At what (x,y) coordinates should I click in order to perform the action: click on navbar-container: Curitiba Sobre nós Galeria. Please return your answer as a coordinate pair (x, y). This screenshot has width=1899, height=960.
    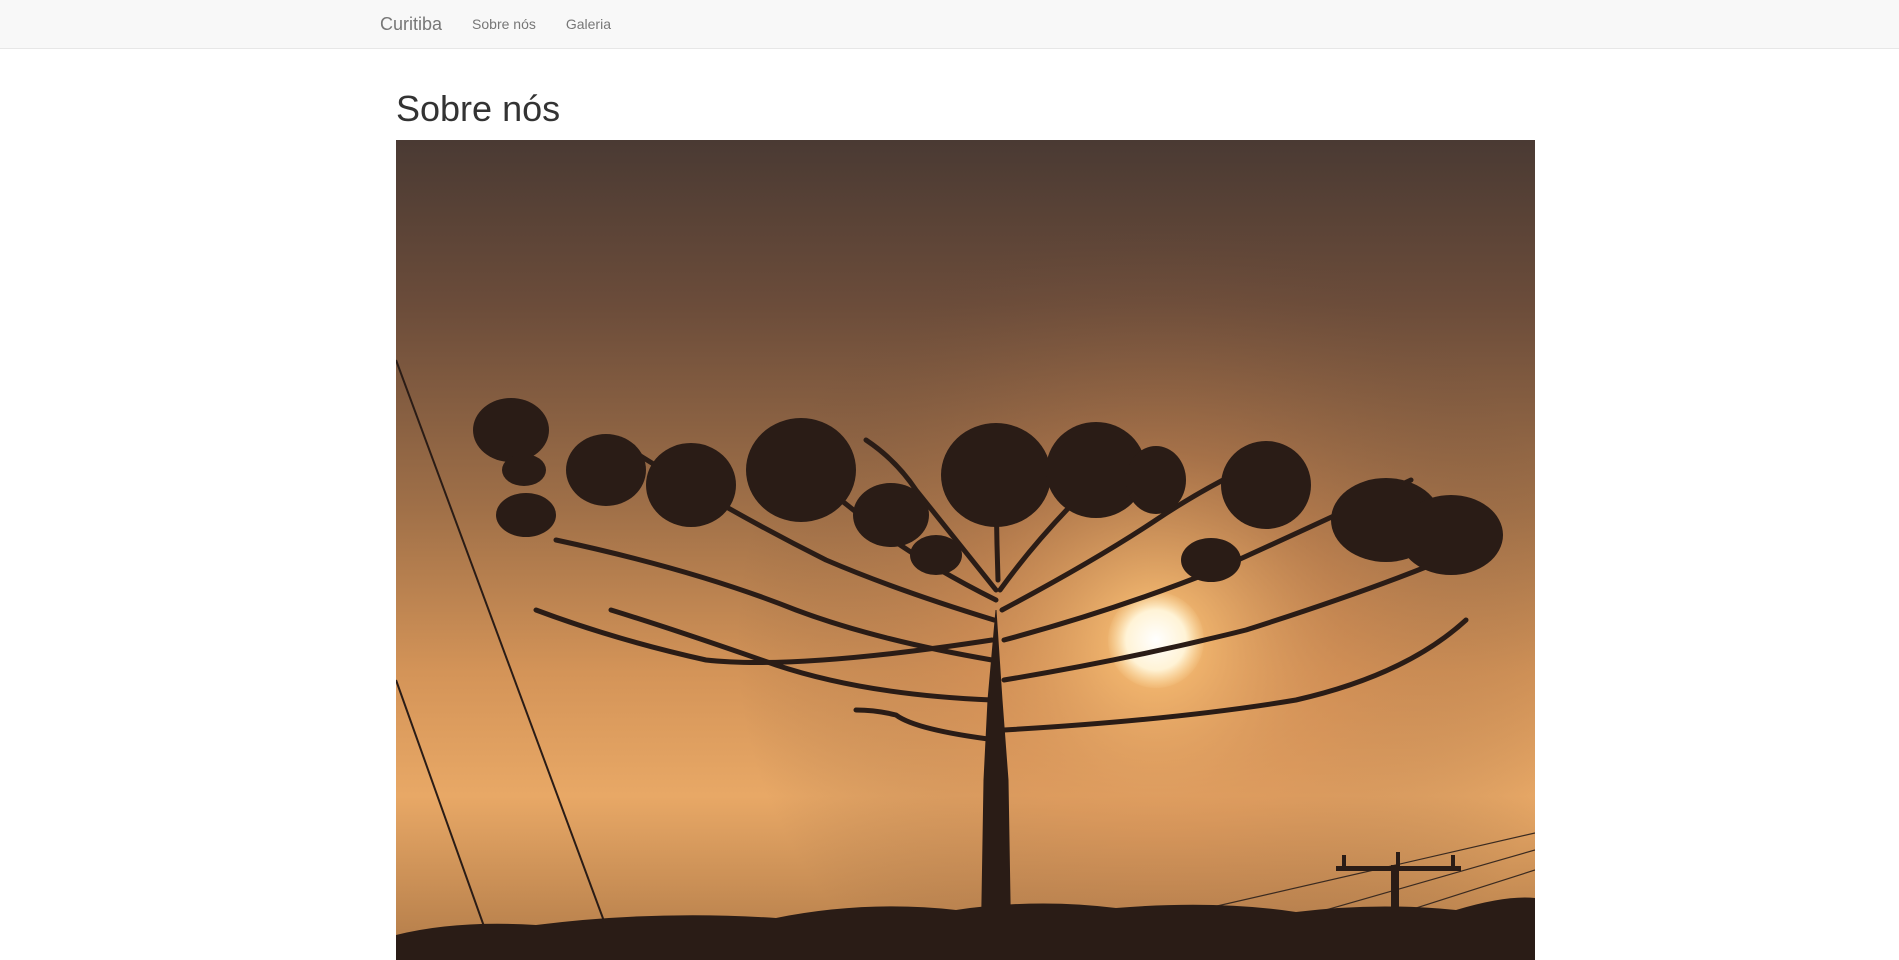
    Looking at the image, I should click on (495, 24).